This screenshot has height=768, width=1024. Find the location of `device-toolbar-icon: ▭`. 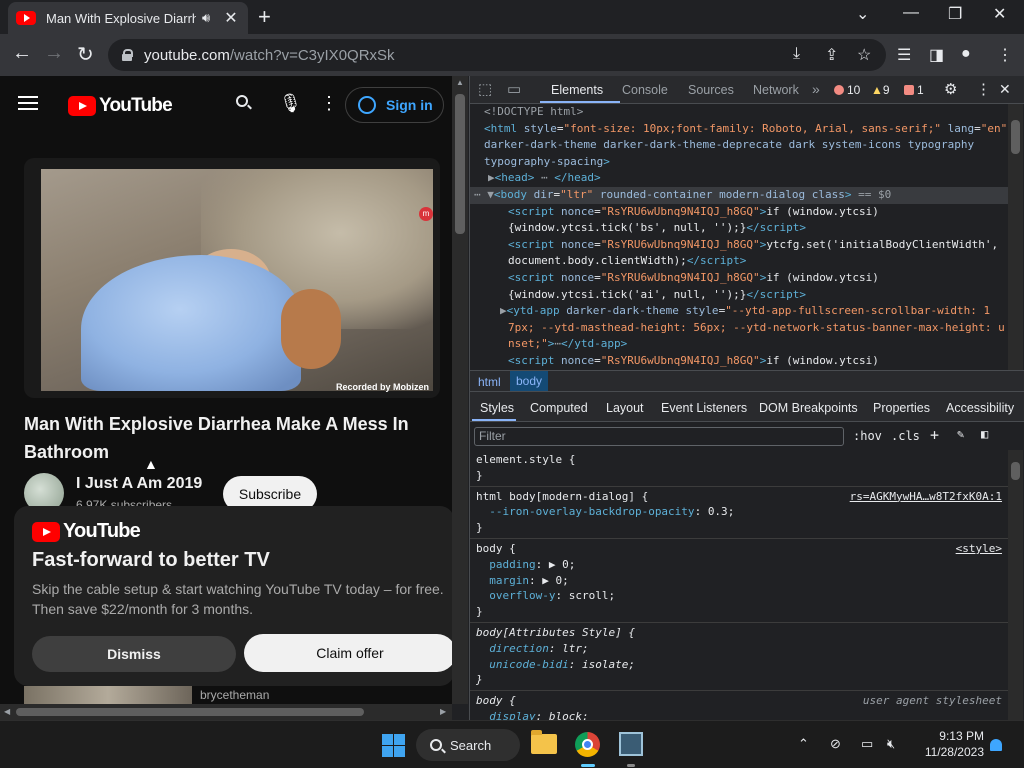

device-toolbar-icon: ▭ is located at coordinates (514, 89).